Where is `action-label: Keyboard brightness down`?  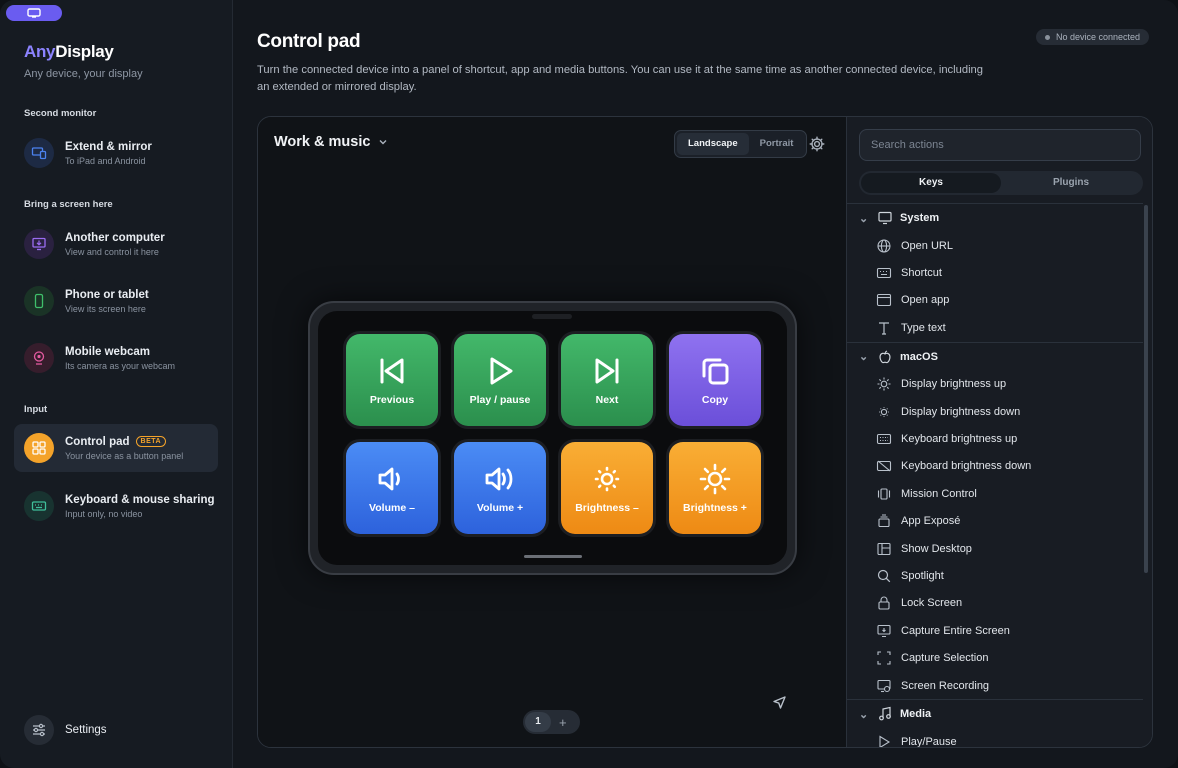
action-label: Keyboard brightness down is located at coordinates (966, 466).